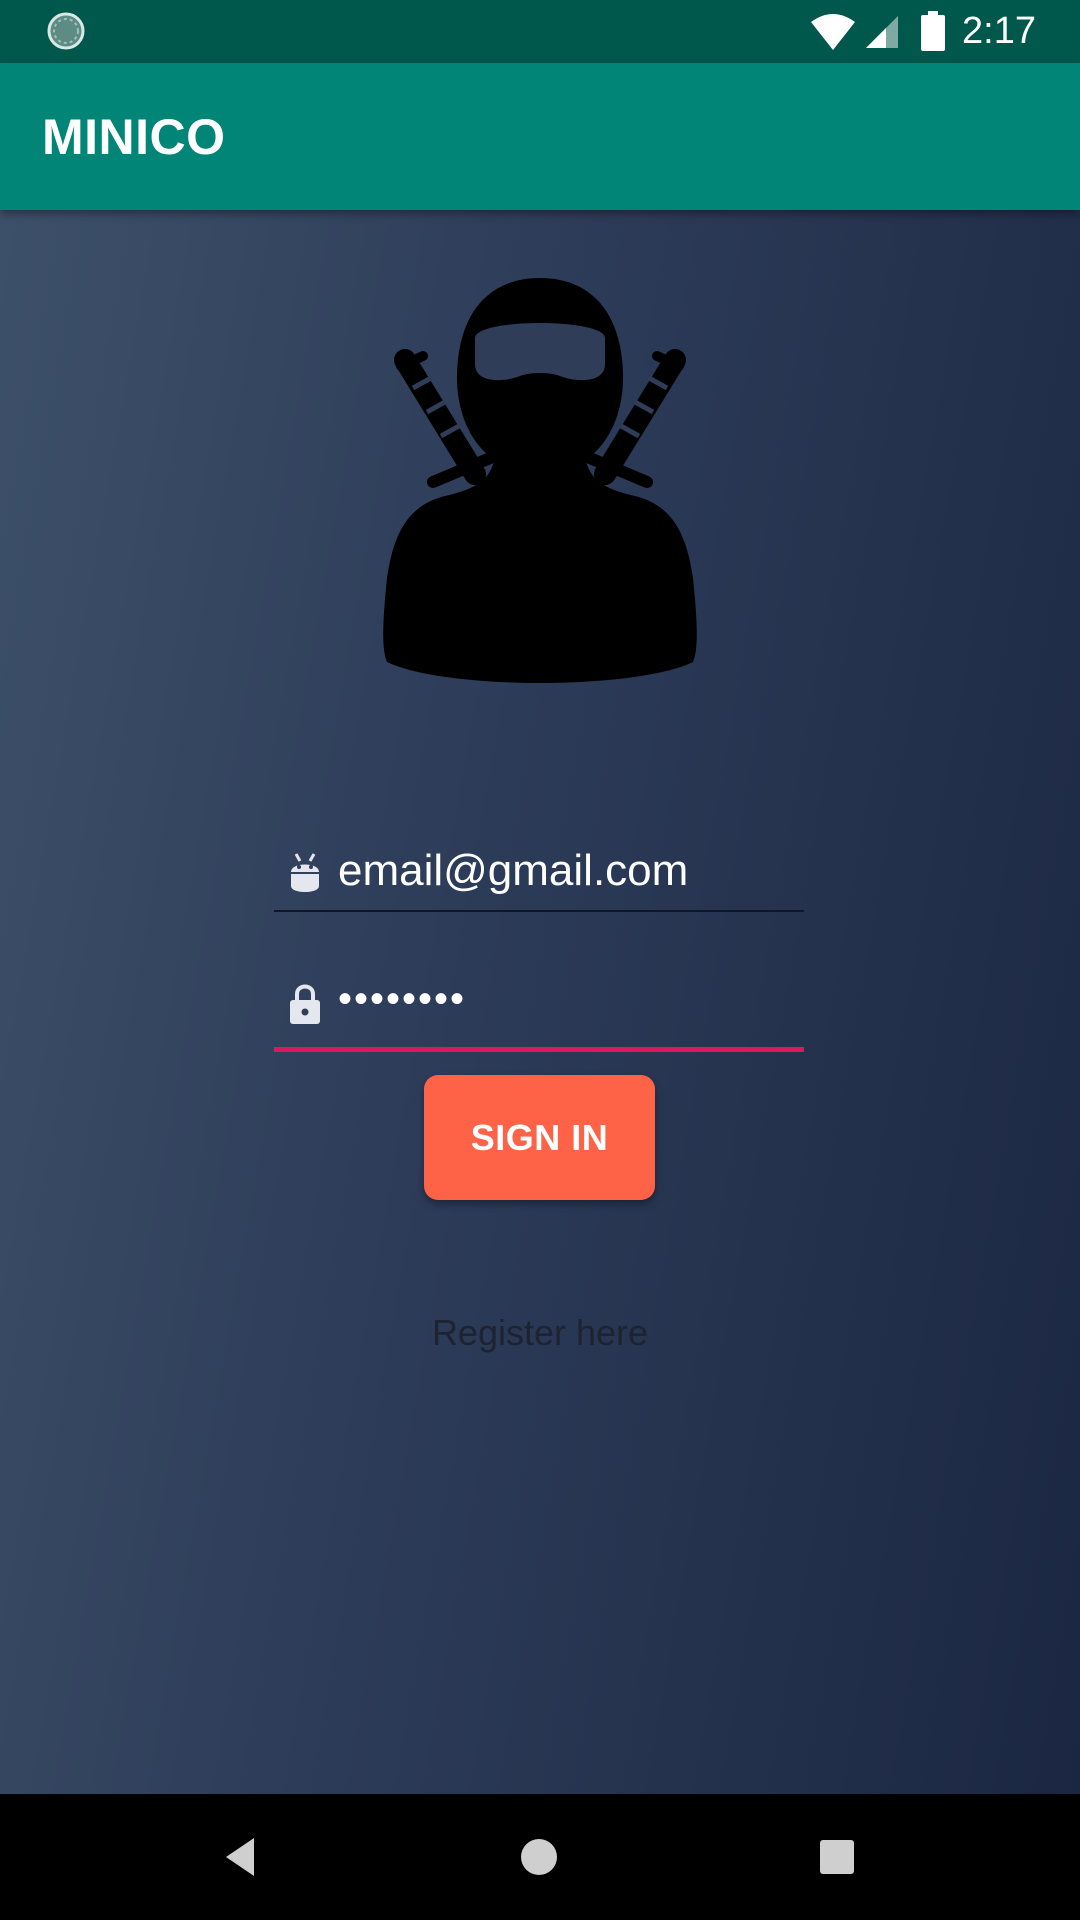 The height and width of the screenshot is (1920, 1080). What do you see at coordinates (134, 137) in the screenshot?
I see `app-title: MINICO` at bounding box center [134, 137].